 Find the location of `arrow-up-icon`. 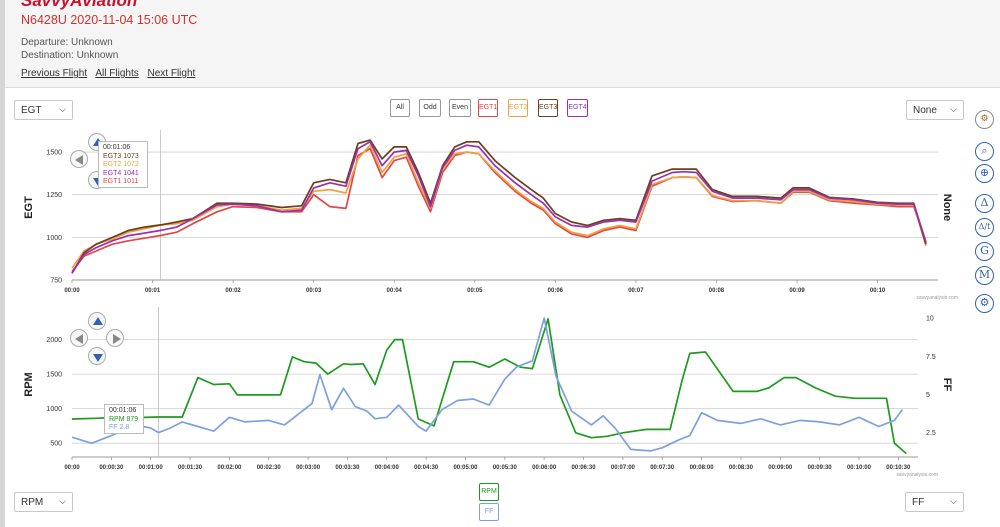

arrow-up-icon is located at coordinates (98, 321).